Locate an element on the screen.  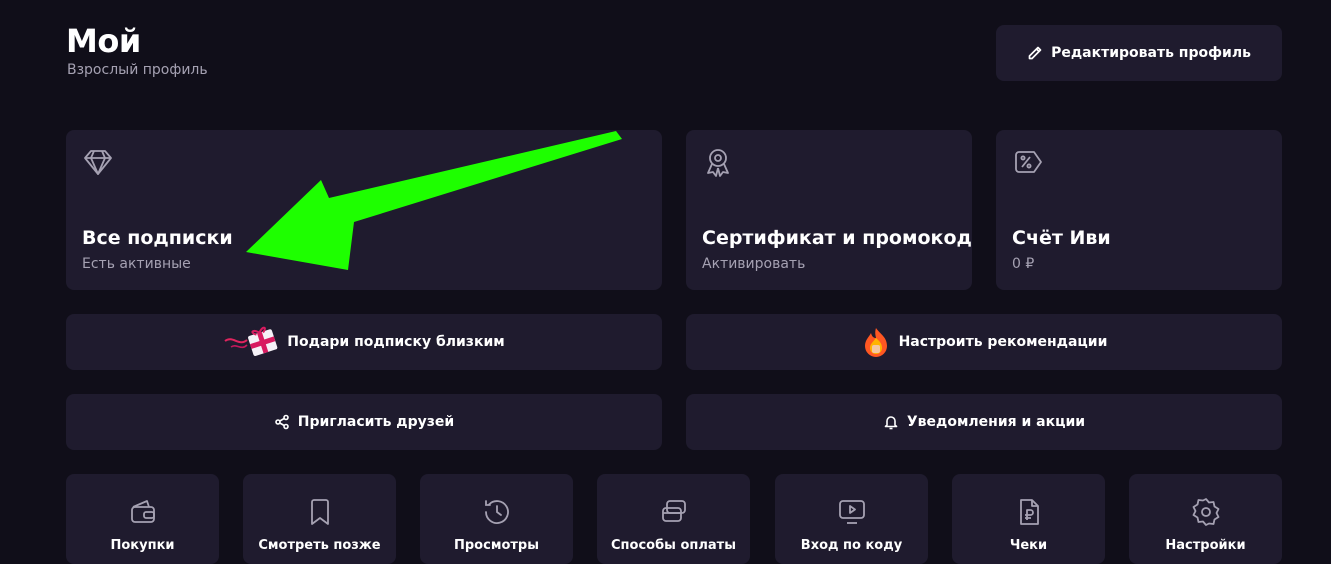
tile-label: Настройки is located at coordinates (1205, 545).